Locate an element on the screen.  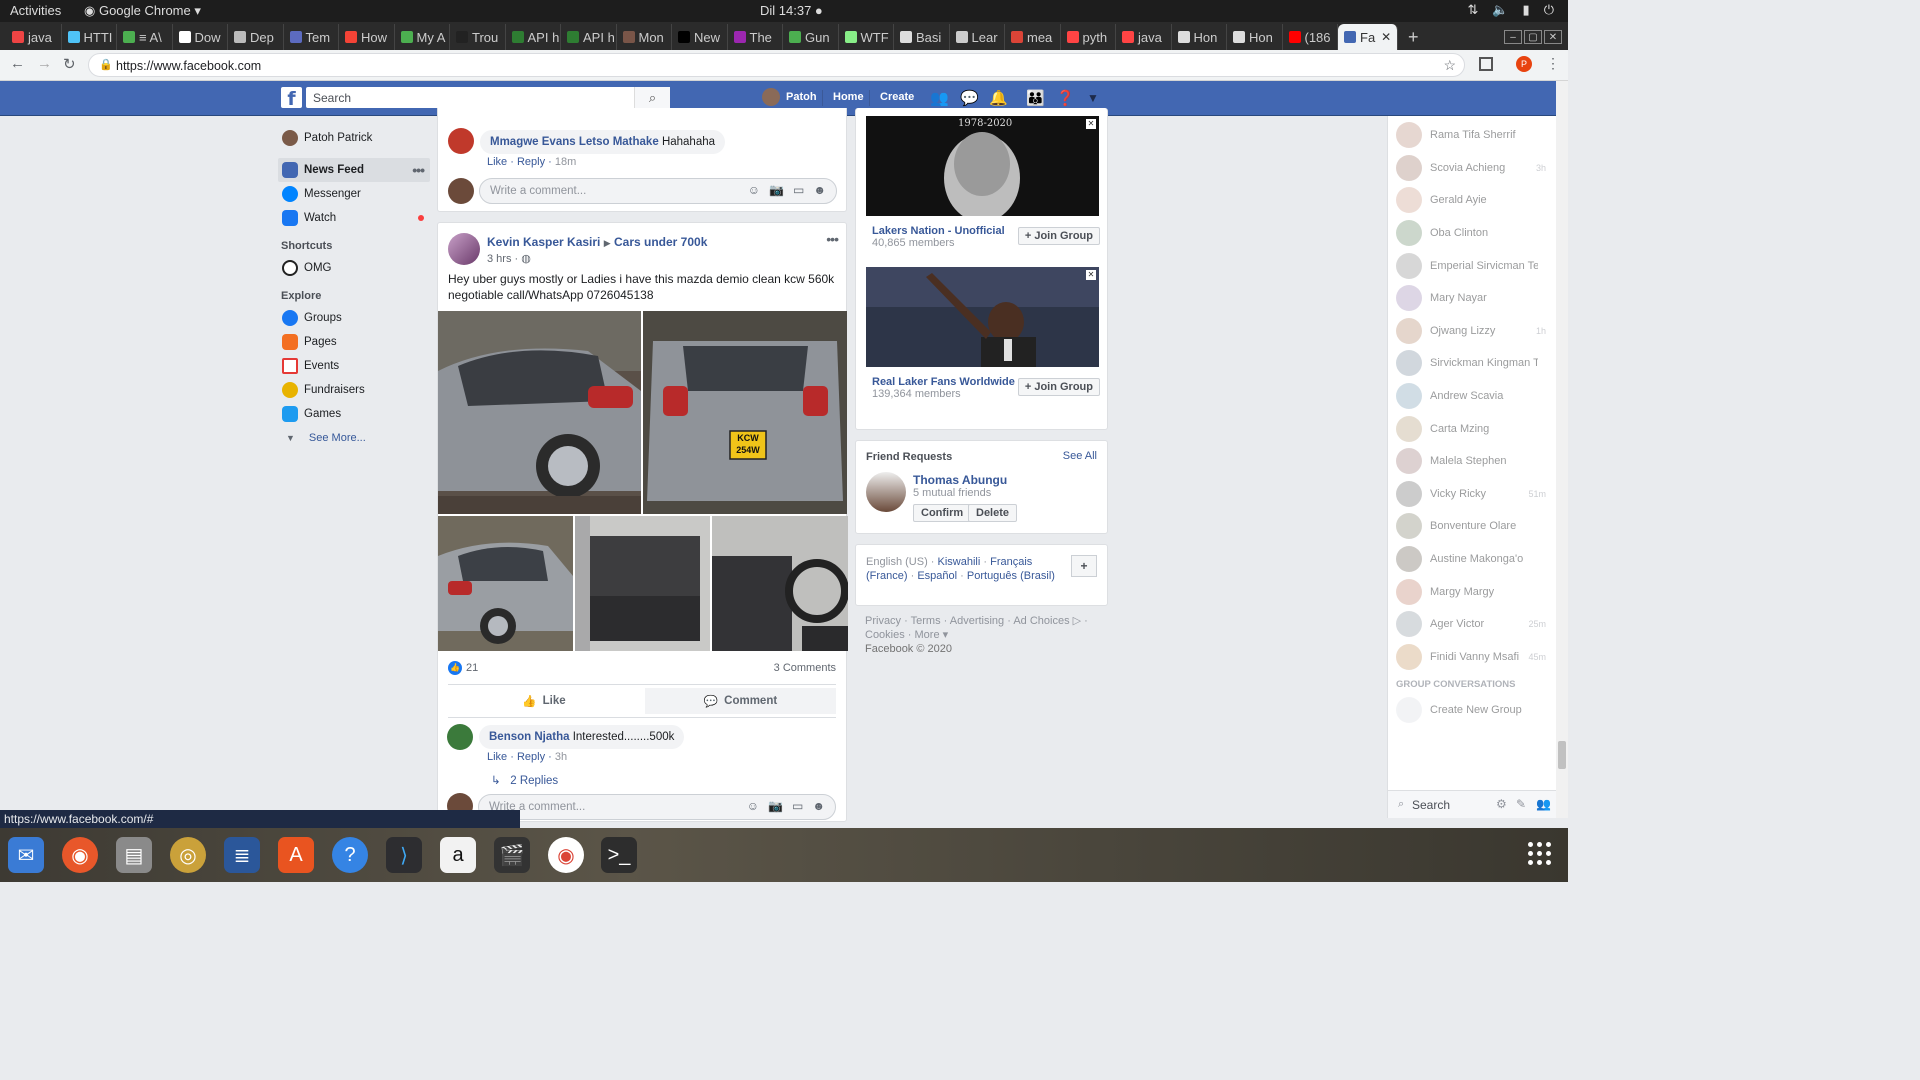
messenger-icon: 💬 is located at coordinates (969, 98).